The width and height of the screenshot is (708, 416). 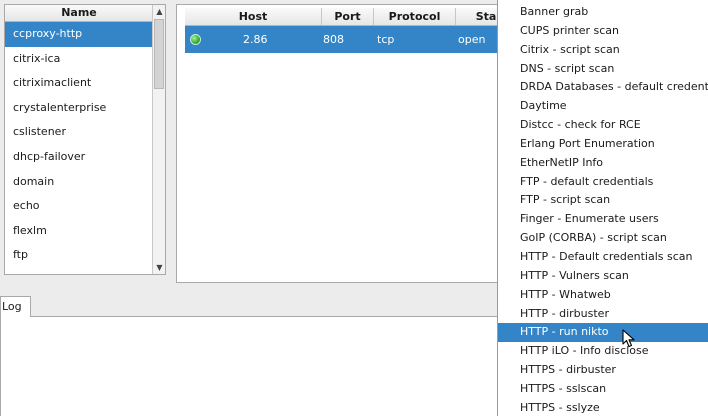 What do you see at coordinates (79, 83) in the screenshot?
I see `service-item: citriximaclient` at bounding box center [79, 83].